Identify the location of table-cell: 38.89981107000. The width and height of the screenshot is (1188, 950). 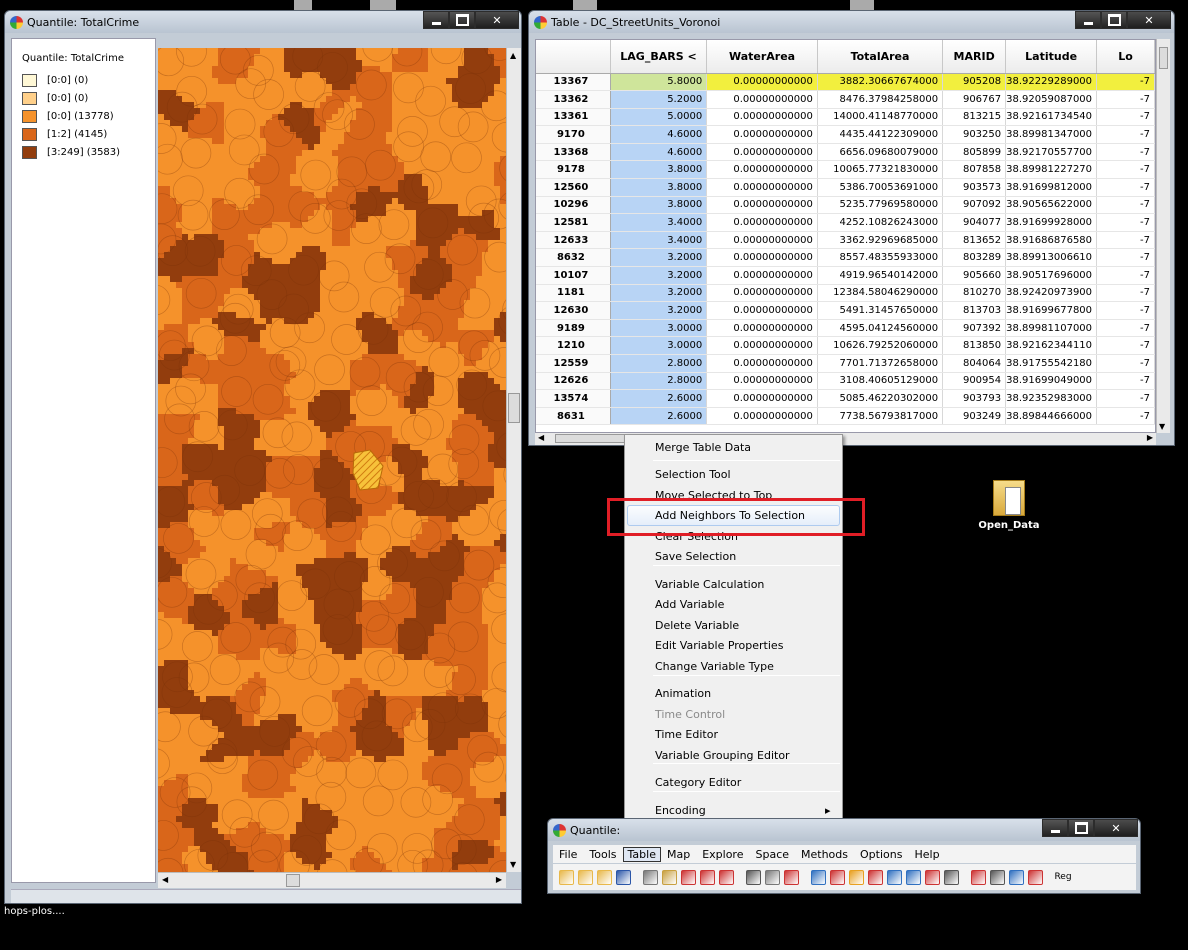
(1051, 328).